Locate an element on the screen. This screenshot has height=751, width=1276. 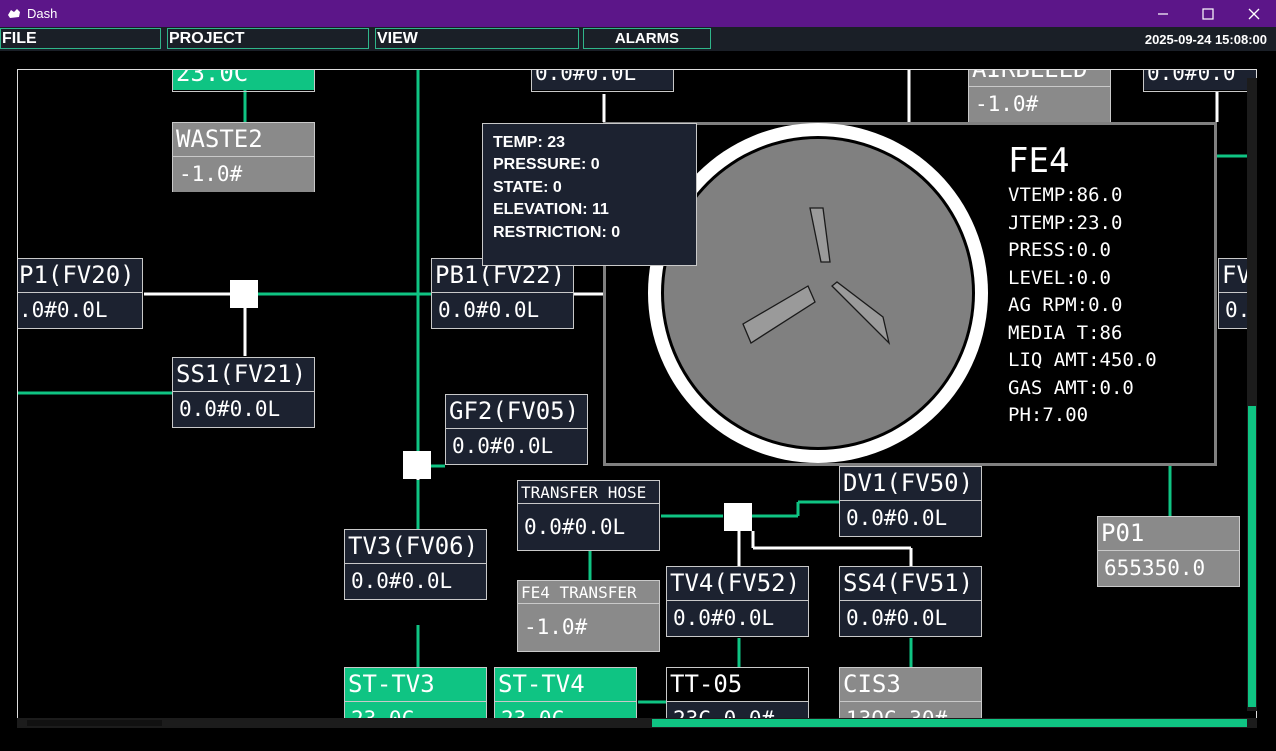
fe4-vtemp: VTEMP:86.0 is located at coordinates (1065, 195).